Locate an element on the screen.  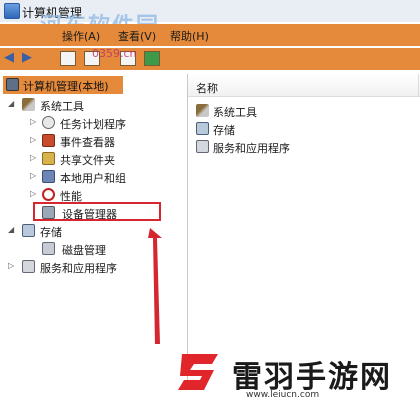
menu-view: 查看(V) is located at coordinates (137, 36).